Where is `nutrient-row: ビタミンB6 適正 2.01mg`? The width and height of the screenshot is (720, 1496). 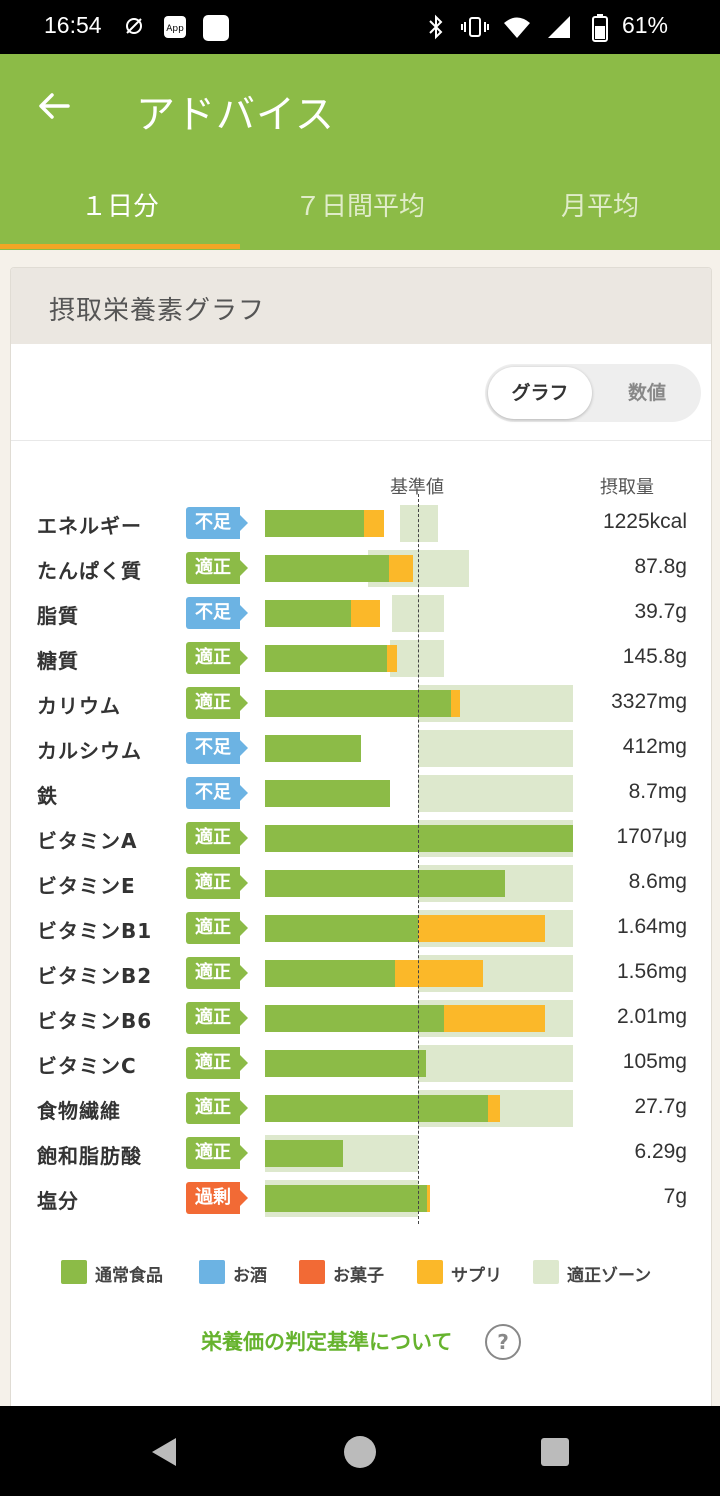
nutrient-row: ビタミンB6 適正 2.01mg is located at coordinates (361, 1021).